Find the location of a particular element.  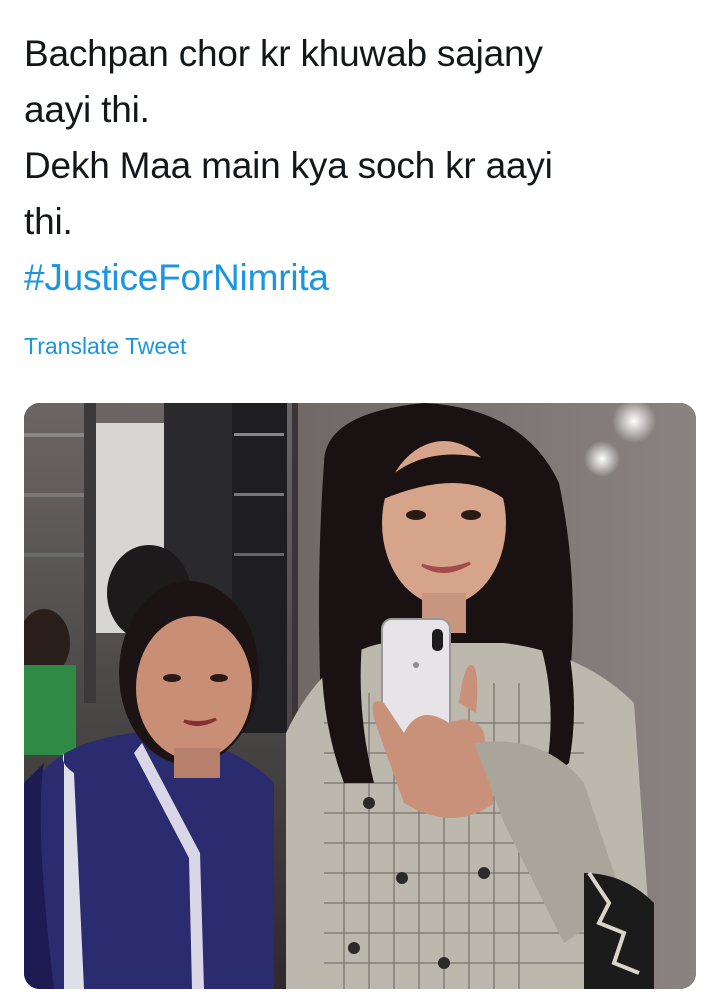

bottom-divider is located at coordinates (360, 997).